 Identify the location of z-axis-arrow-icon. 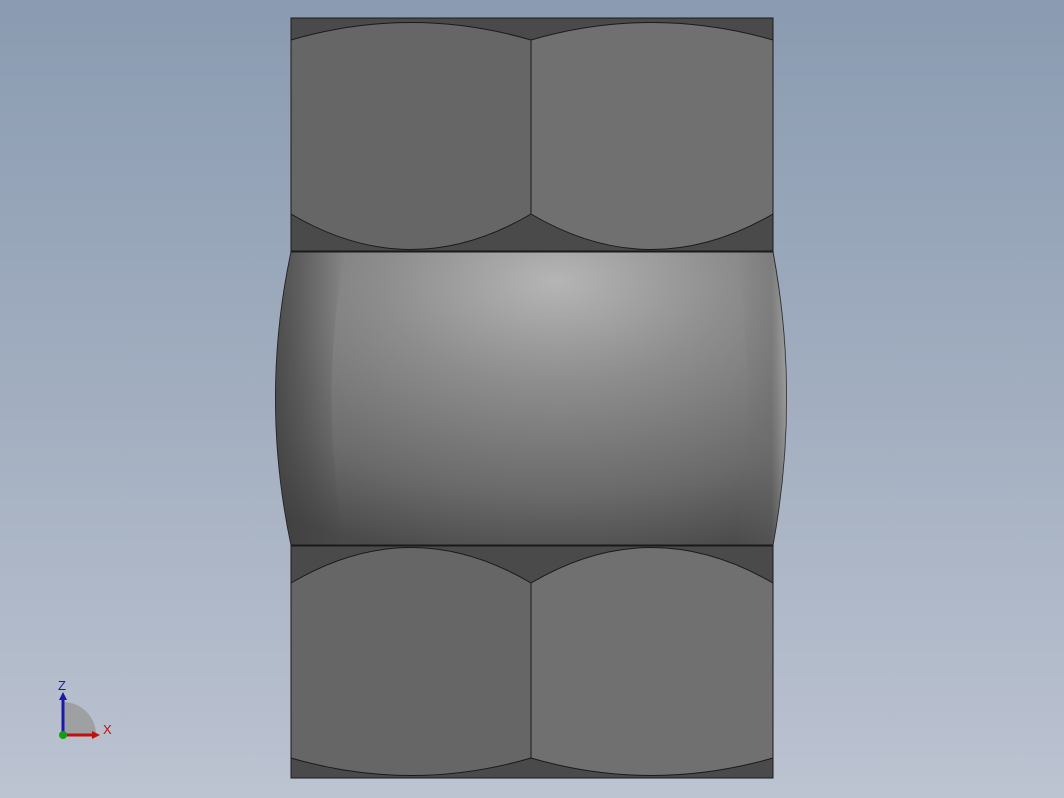
(63, 696).